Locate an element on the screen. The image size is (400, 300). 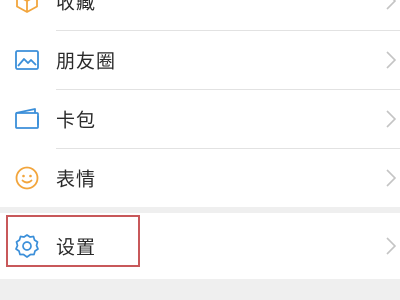
card-wallet-icon is located at coordinates (27, 119).